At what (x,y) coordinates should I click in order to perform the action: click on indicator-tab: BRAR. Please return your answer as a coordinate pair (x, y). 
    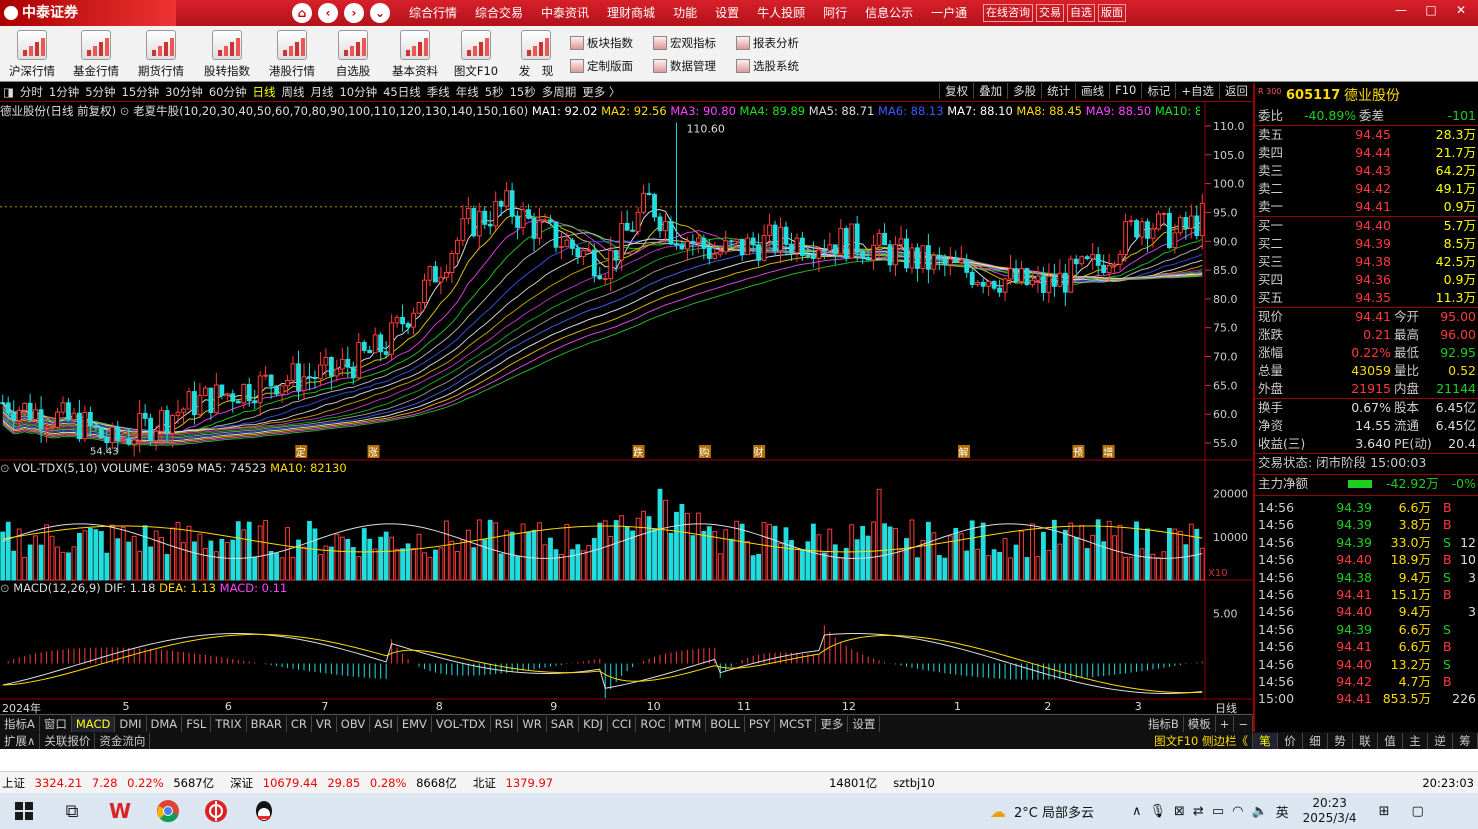
    Looking at the image, I should click on (267, 723).